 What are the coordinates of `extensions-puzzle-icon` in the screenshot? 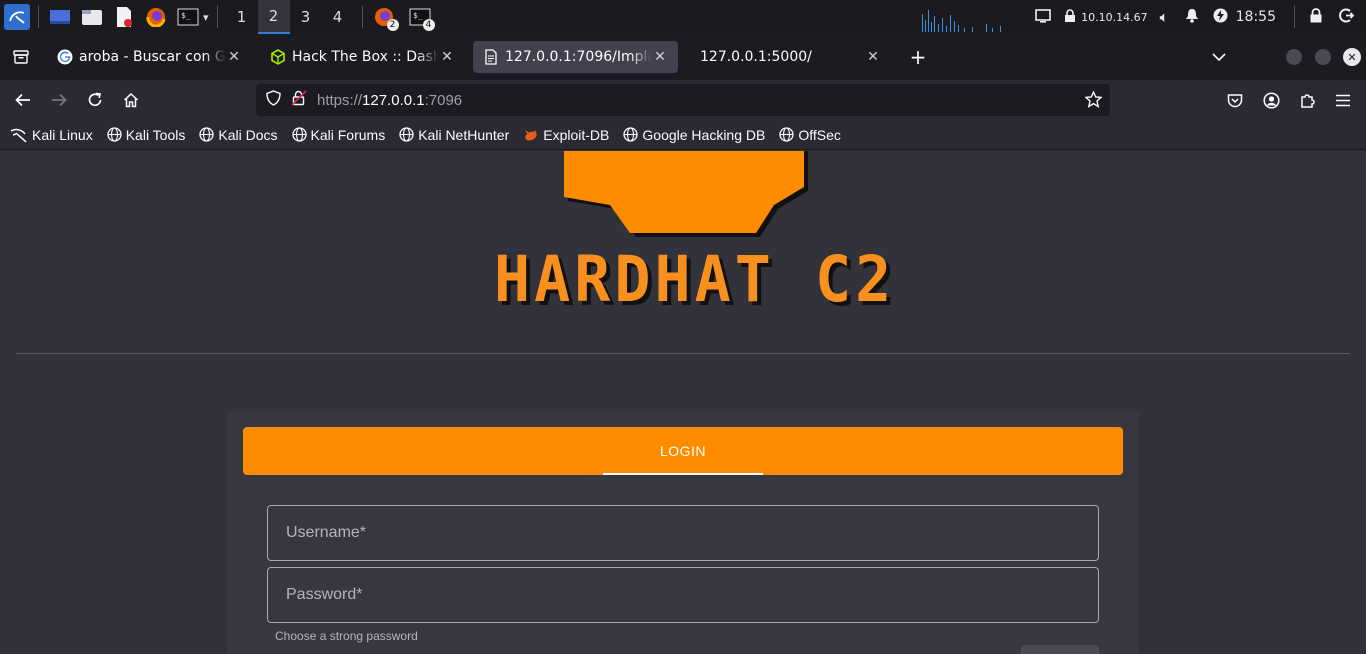 It's located at (1307, 100).